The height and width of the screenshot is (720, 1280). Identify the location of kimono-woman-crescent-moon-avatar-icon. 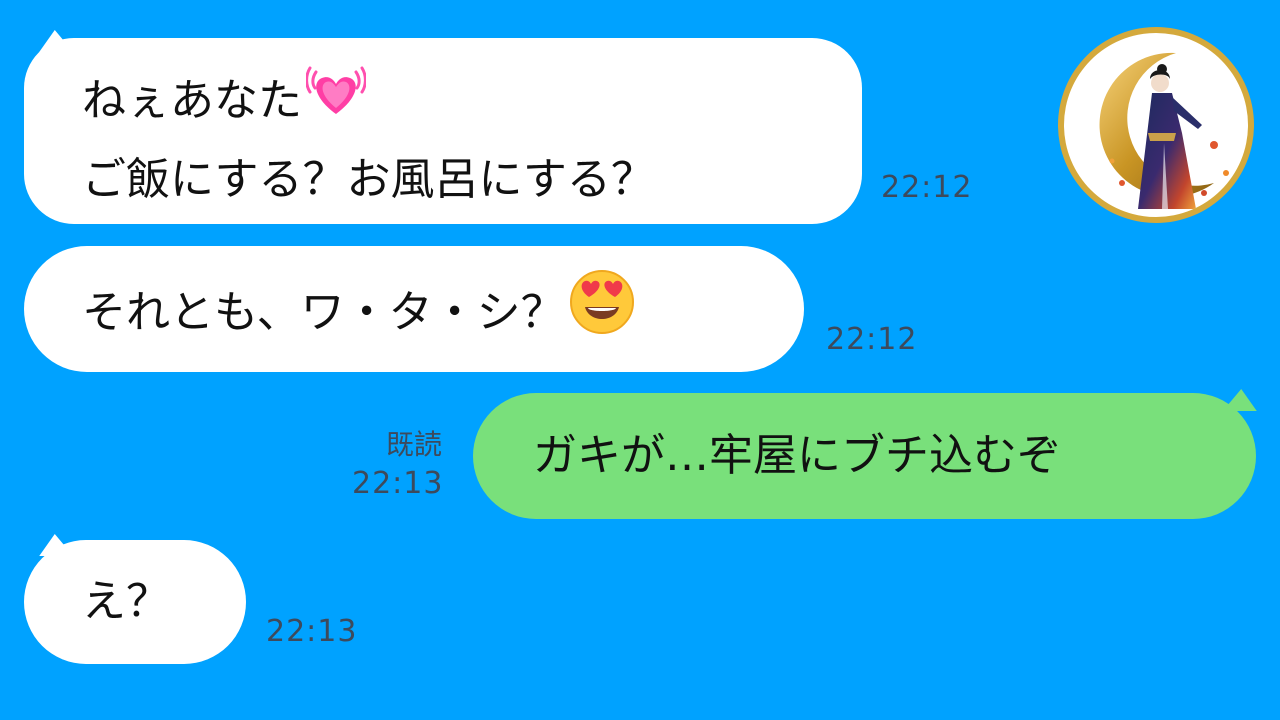
(1156, 125).